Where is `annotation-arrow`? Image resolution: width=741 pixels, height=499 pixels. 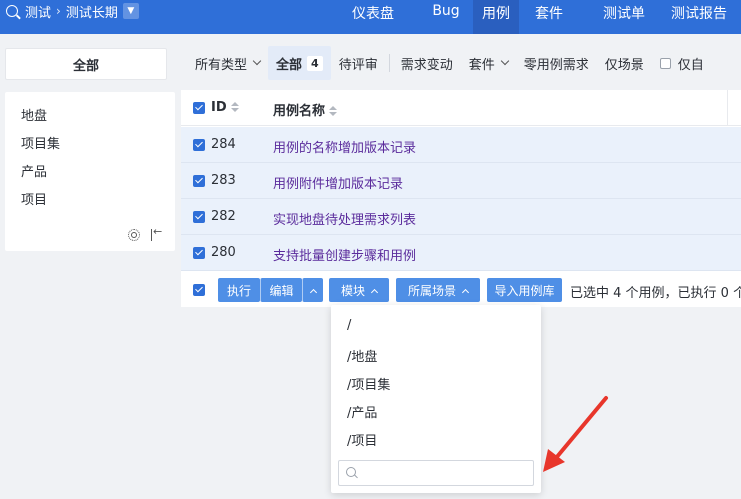 annotation-arrow is located at coordinates (575, 434).